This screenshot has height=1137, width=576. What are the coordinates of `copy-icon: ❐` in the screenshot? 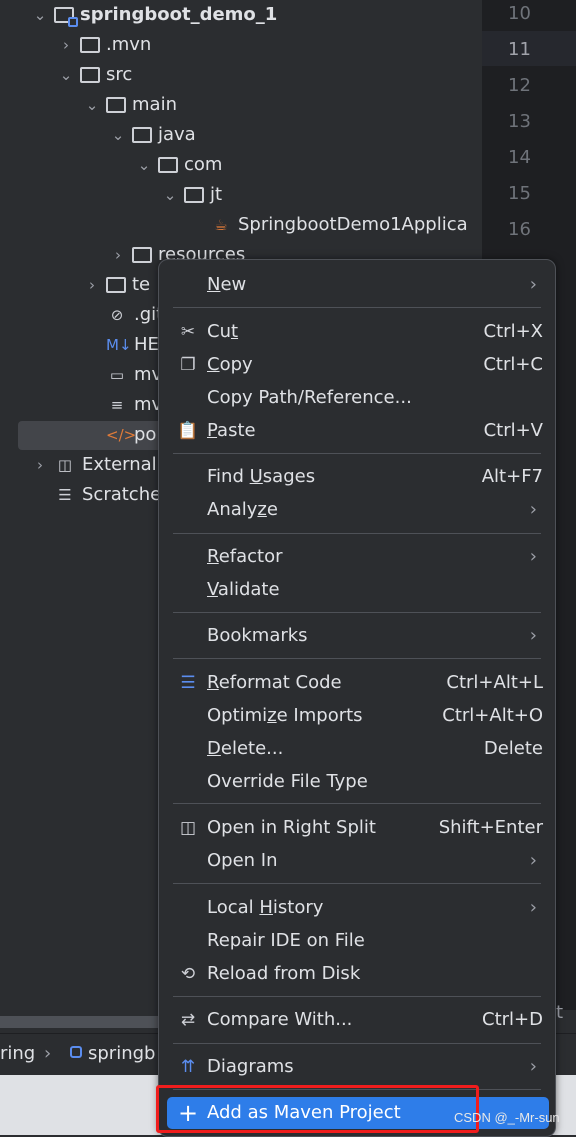 It's located at (188, 365).